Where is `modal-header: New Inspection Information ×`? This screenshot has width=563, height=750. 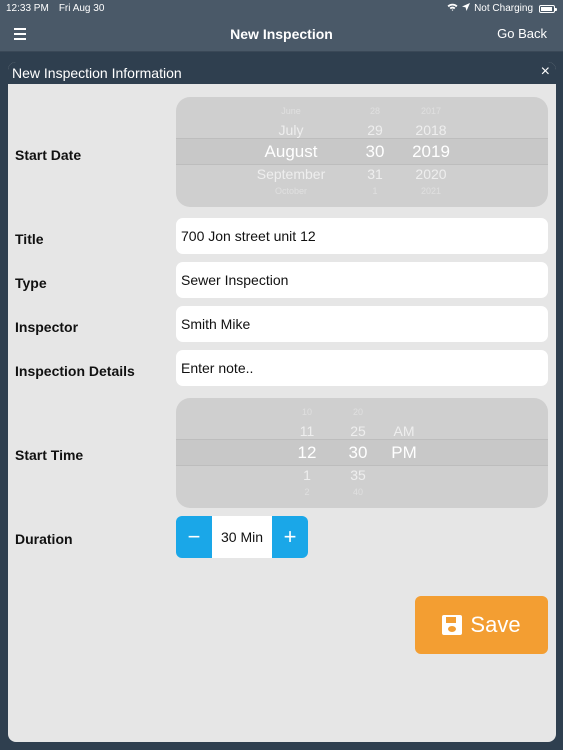 modal-header: New Inspection Information × is located at coordinates (282, 73).